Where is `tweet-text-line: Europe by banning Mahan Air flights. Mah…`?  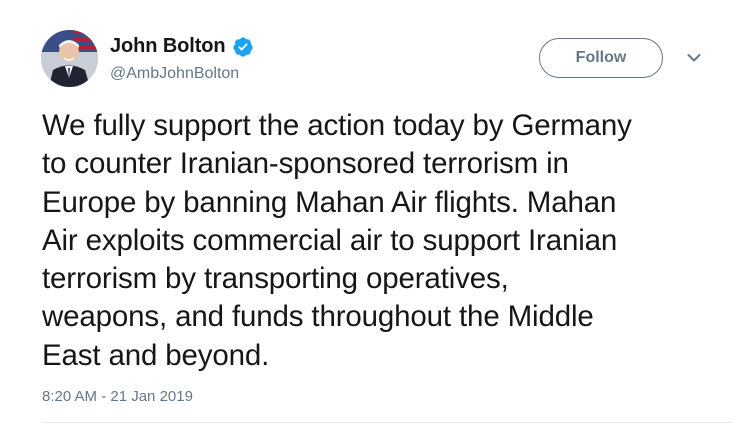 tweet-text-line: Europe by banning Mahan Air flights. Mah… is located at coordinates (329, 202).